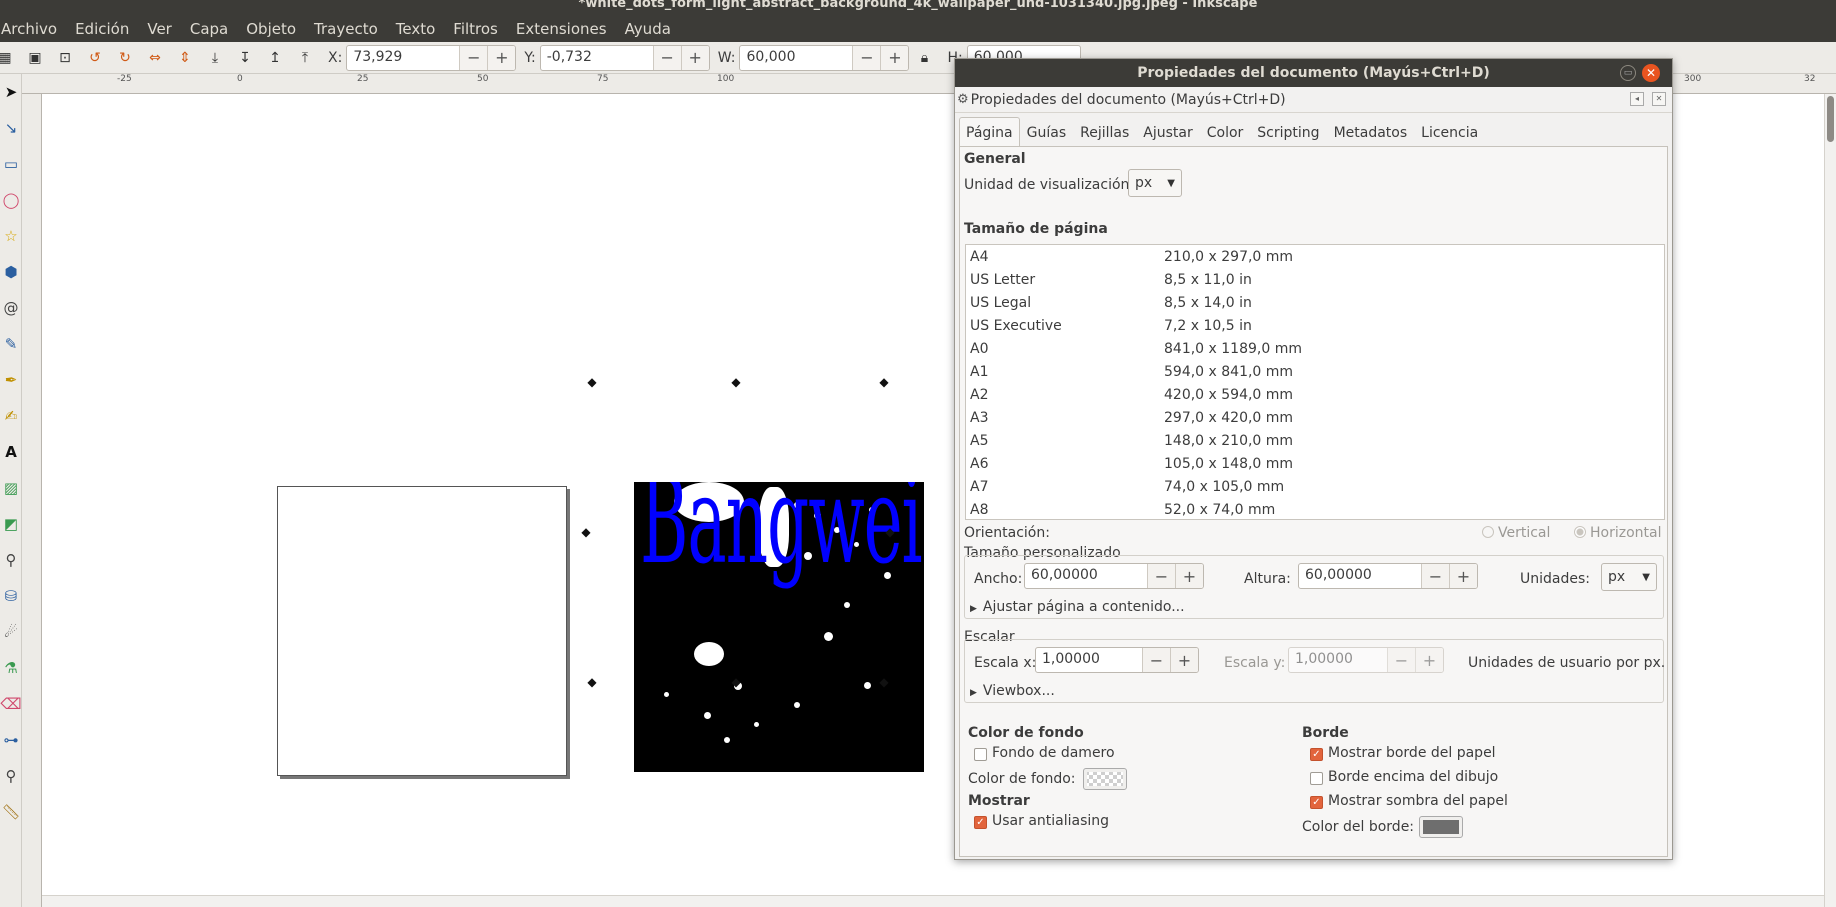  I want to click on list-item: A8 52,0 x 74,0 mm, so click(1315, 508).